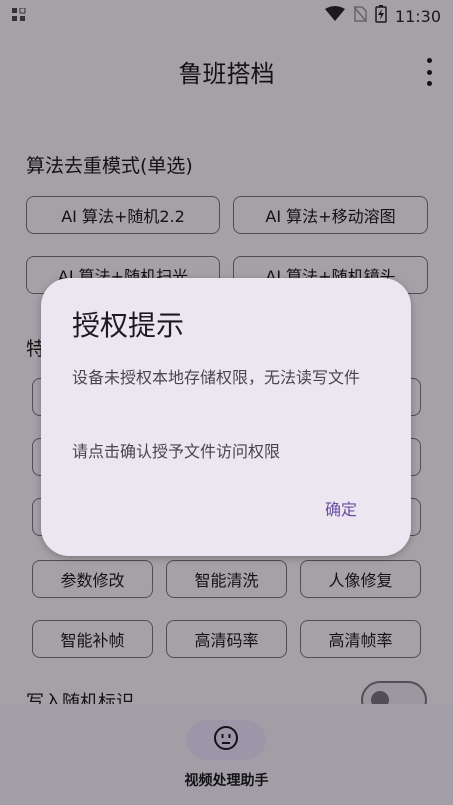 The width and height of the screenshot is (453, 805). What do you see at coordinates (19, 16) in the screenshot?
I see `app-grid-icon` at bounding box center [19, 16].